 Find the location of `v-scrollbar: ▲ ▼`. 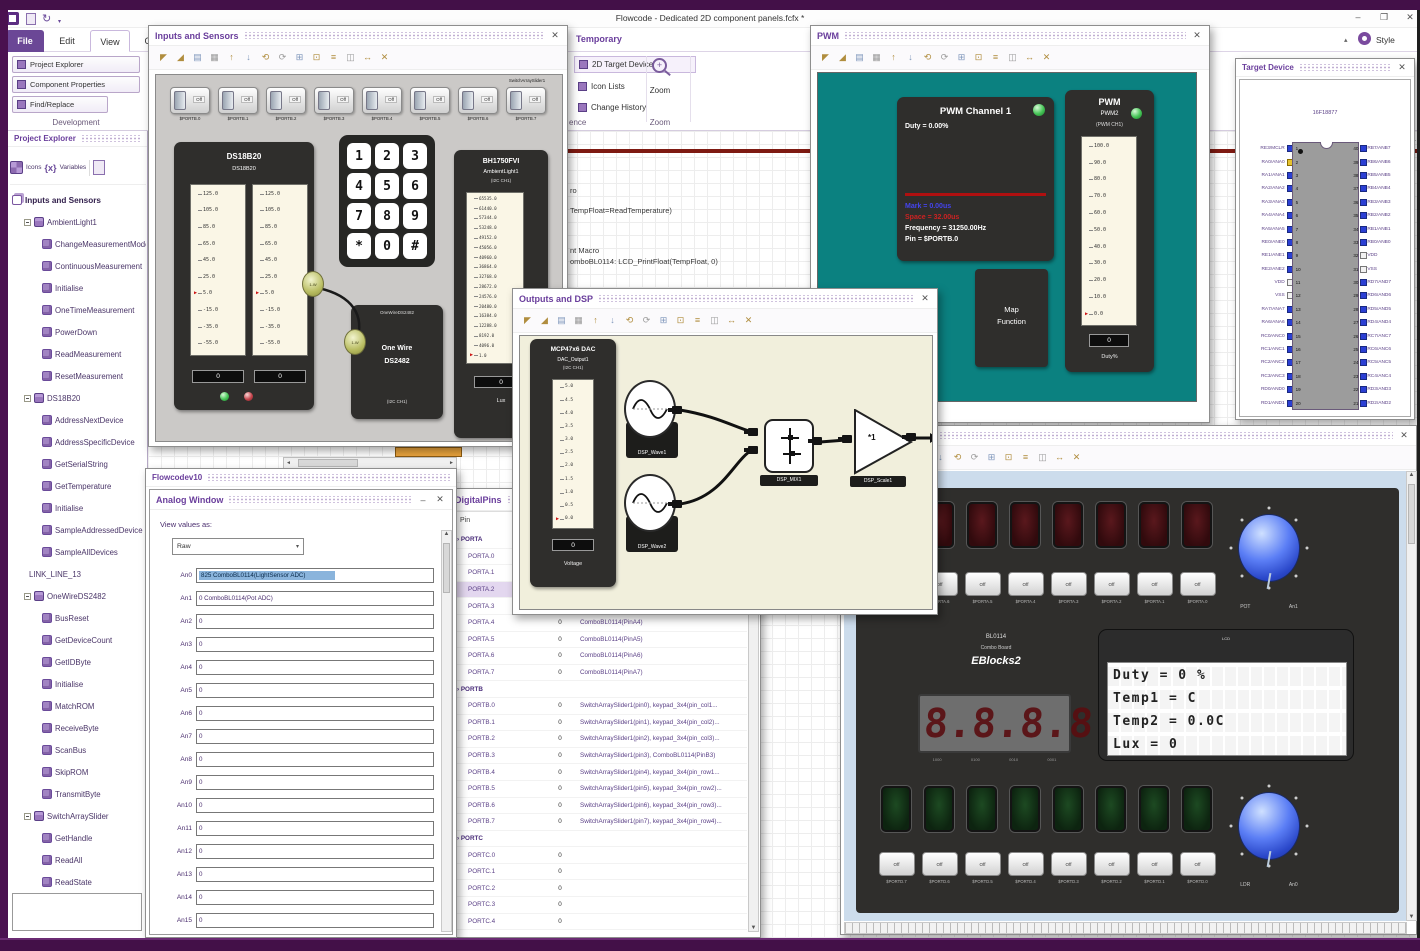

v-scrollbar: ▲ ▼ is located at coordinates (1411, 696).